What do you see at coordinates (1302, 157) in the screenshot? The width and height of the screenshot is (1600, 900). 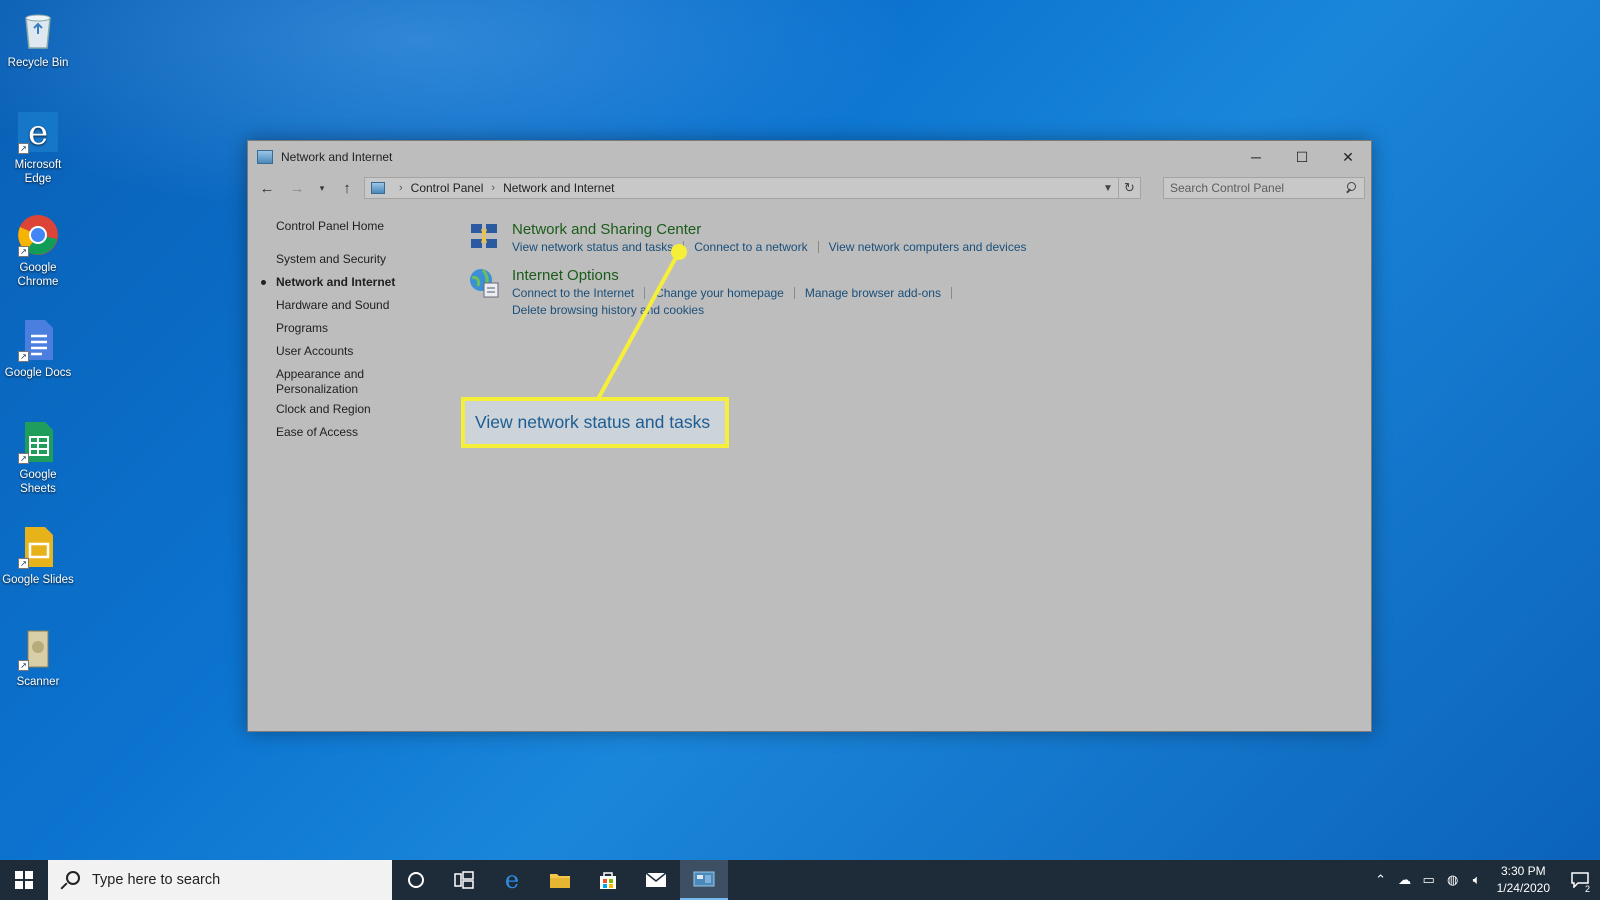 I see `maximize-button: ☐` at bounding box center [1302, 157].